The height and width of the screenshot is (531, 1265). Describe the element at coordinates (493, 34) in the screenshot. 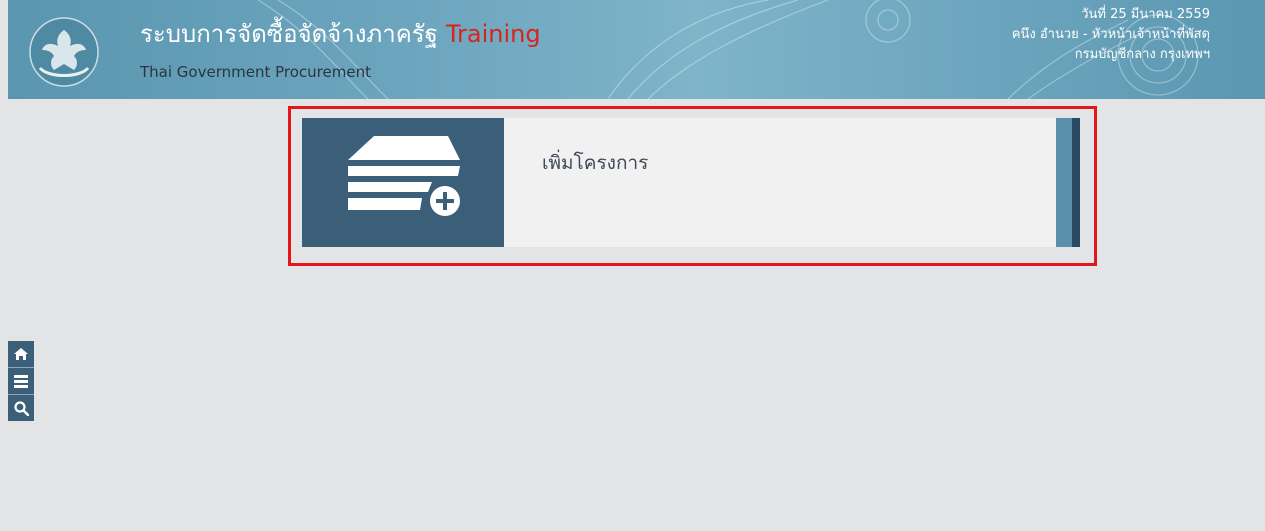

I see `training-label: Training` at that location.